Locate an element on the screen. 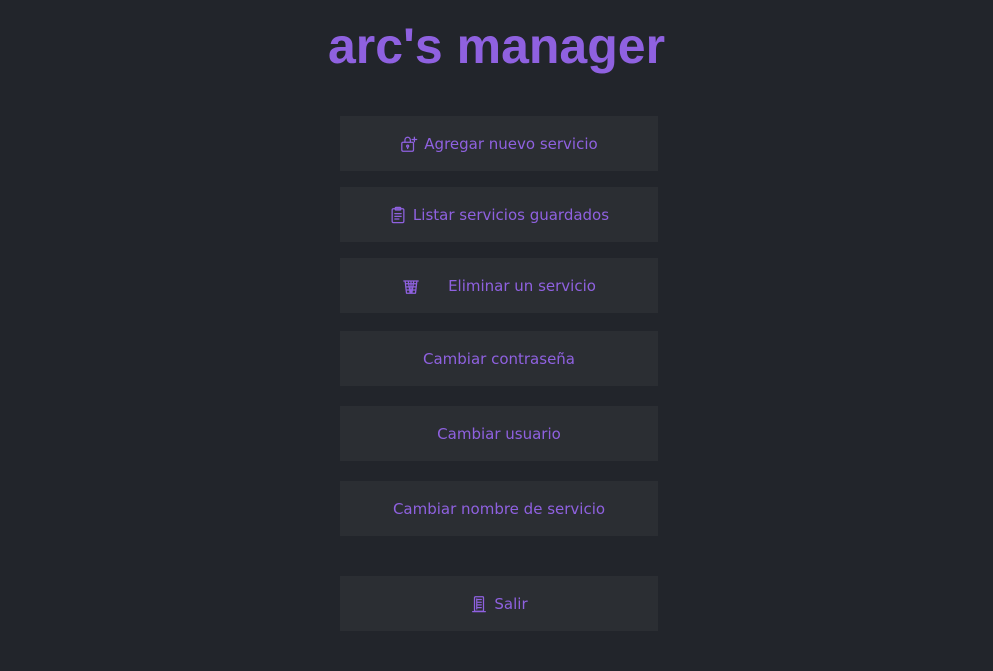 Image resolution: width=993 pixels, height=671 pixels. exit-button: Salir is located at coordinates (499, 603).